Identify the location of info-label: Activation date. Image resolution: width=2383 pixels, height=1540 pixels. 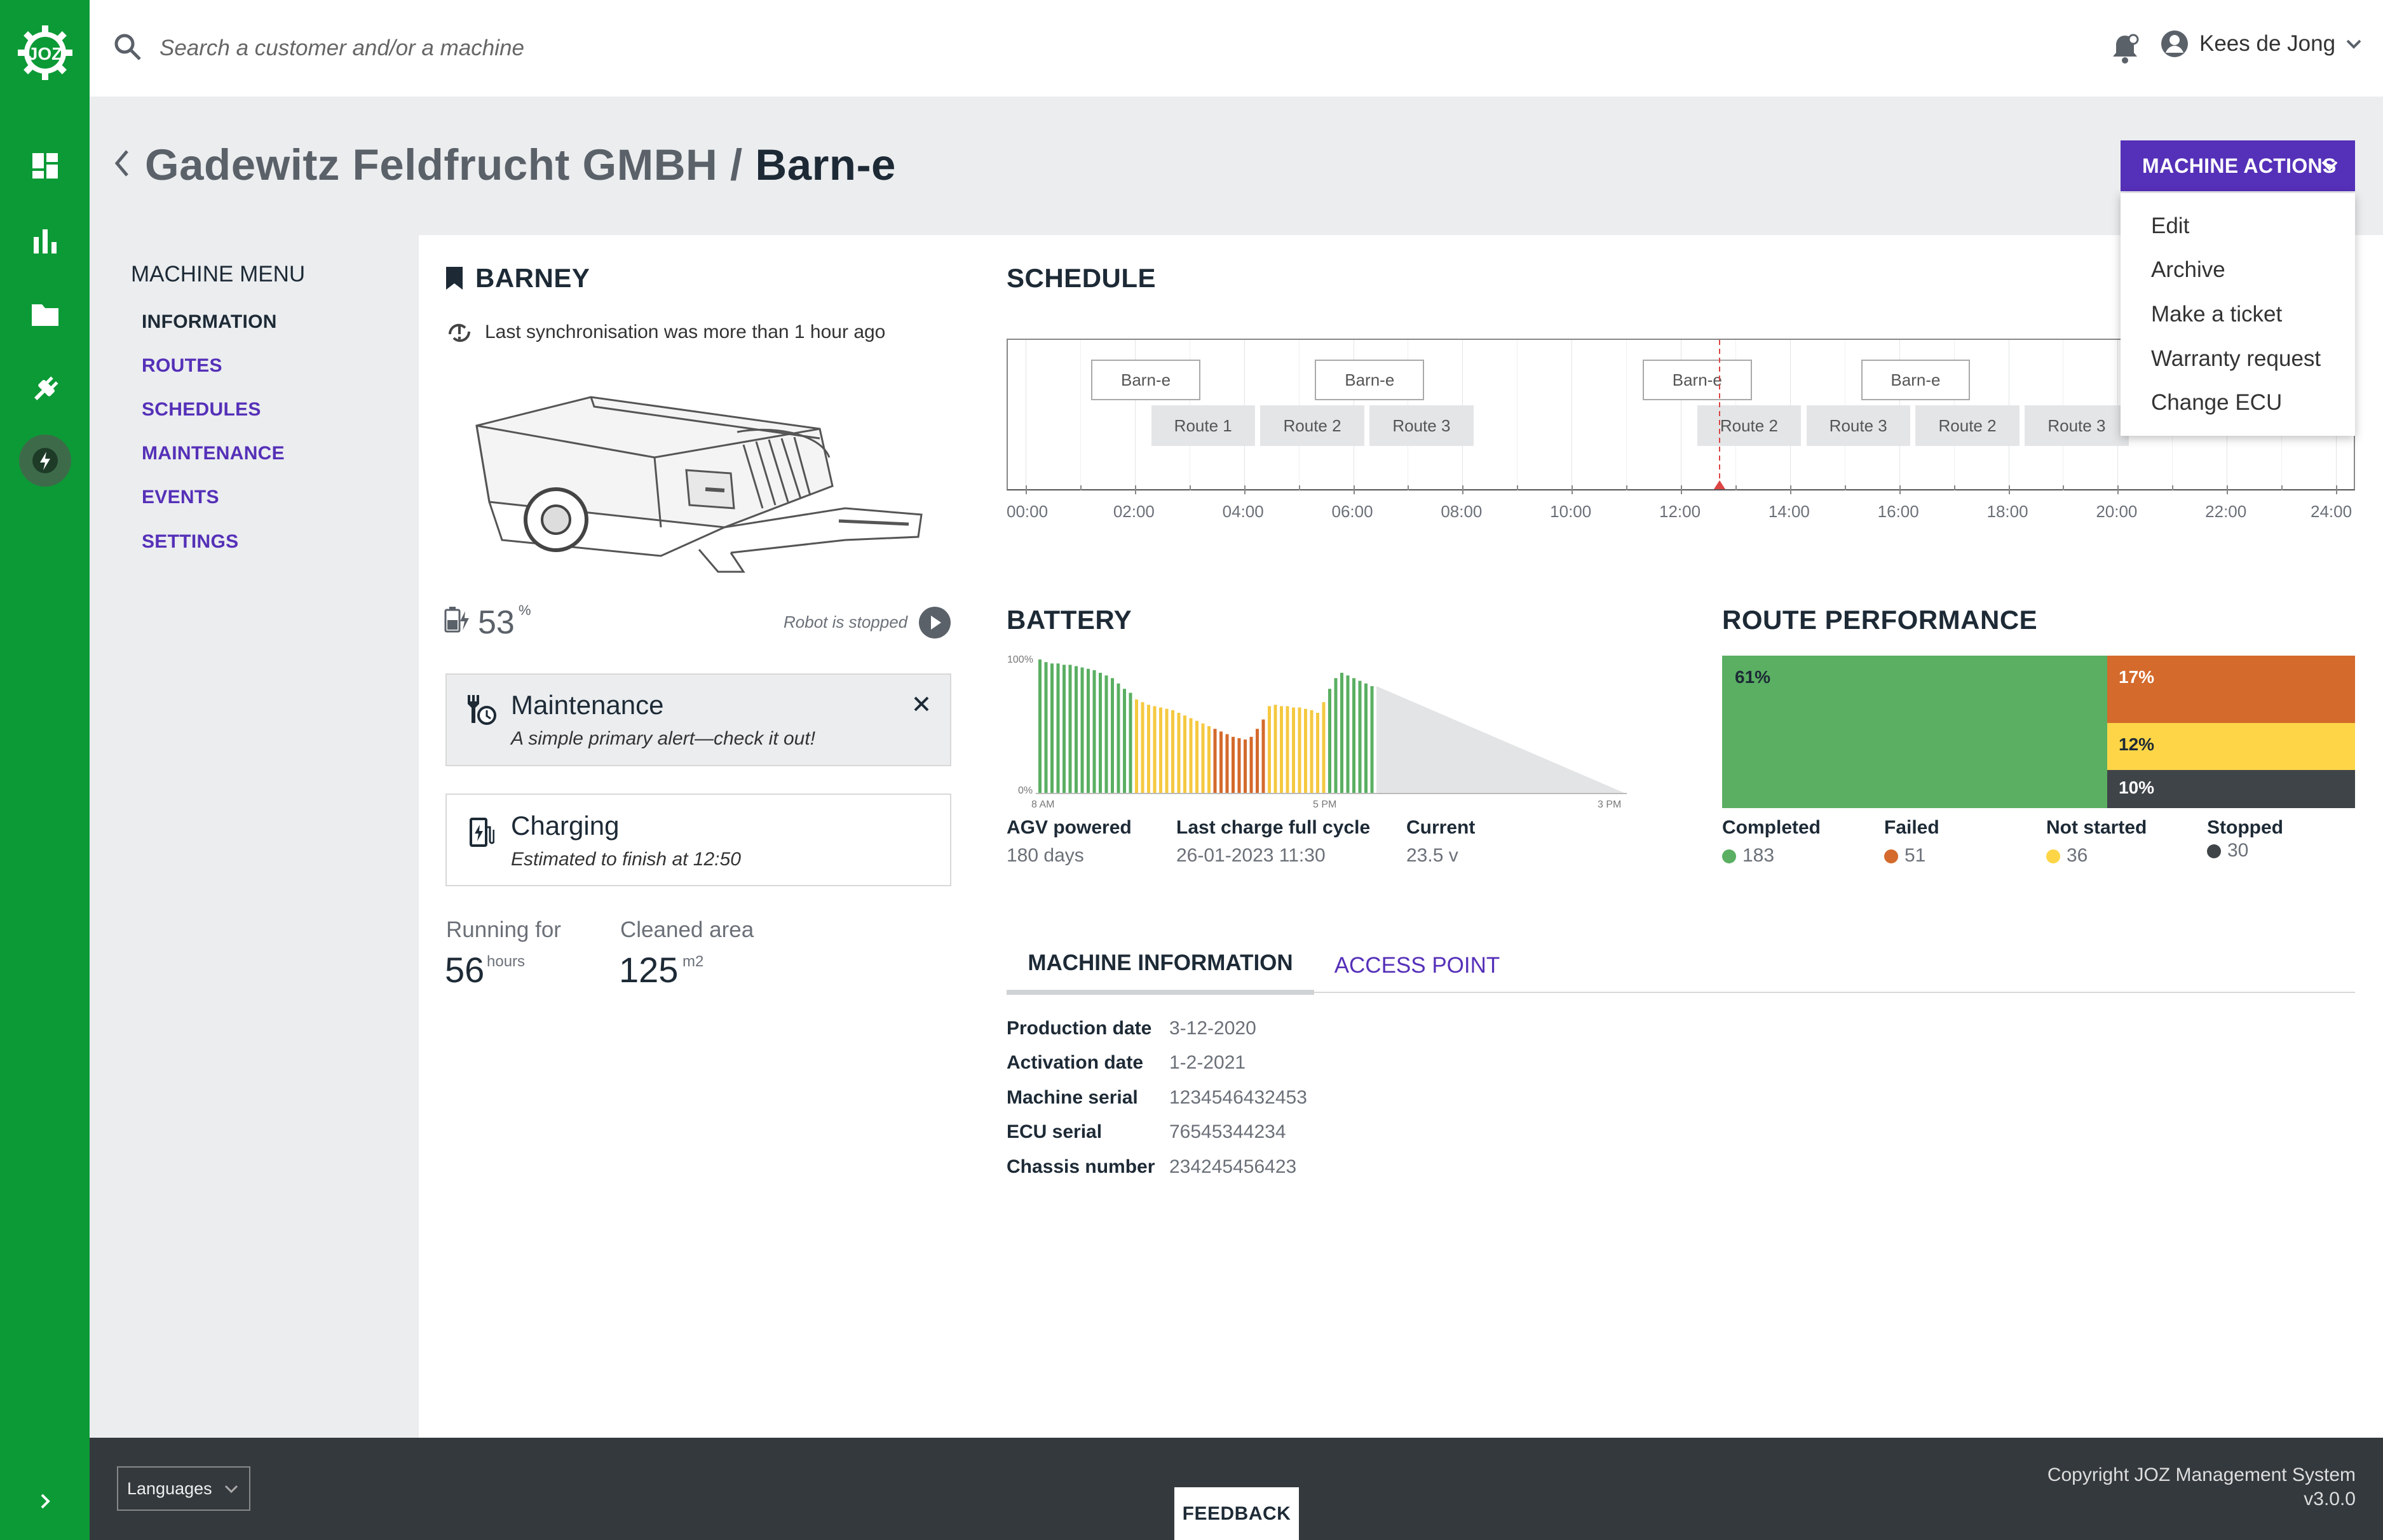
(1075, 1062).